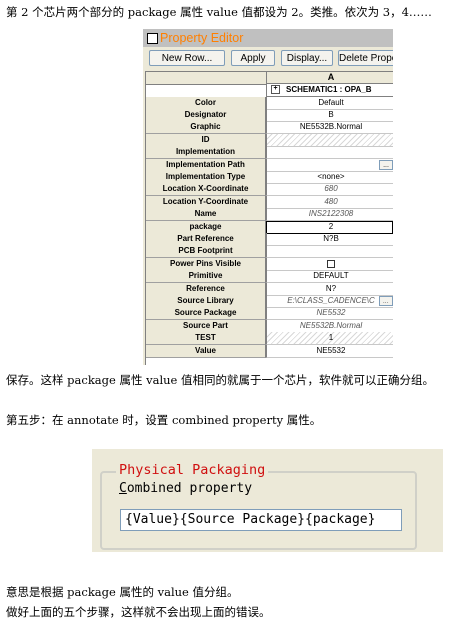  I want to click on schematic-name: SCHEMATIC1 : OPA_B, so click(329, 89).